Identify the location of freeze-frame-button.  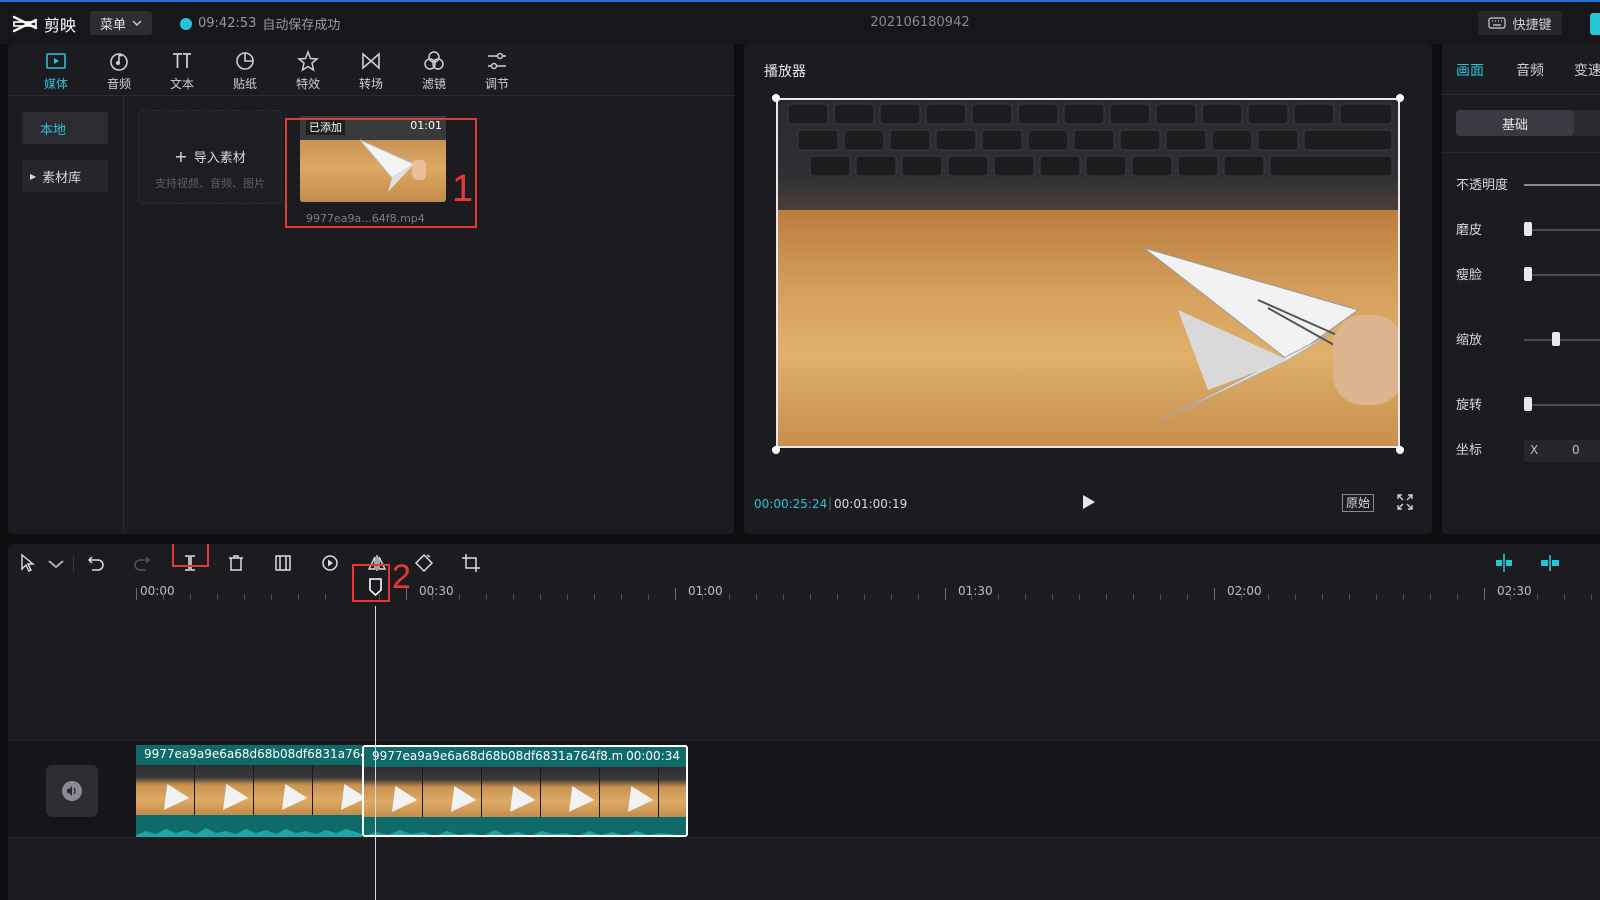
(283, 563).